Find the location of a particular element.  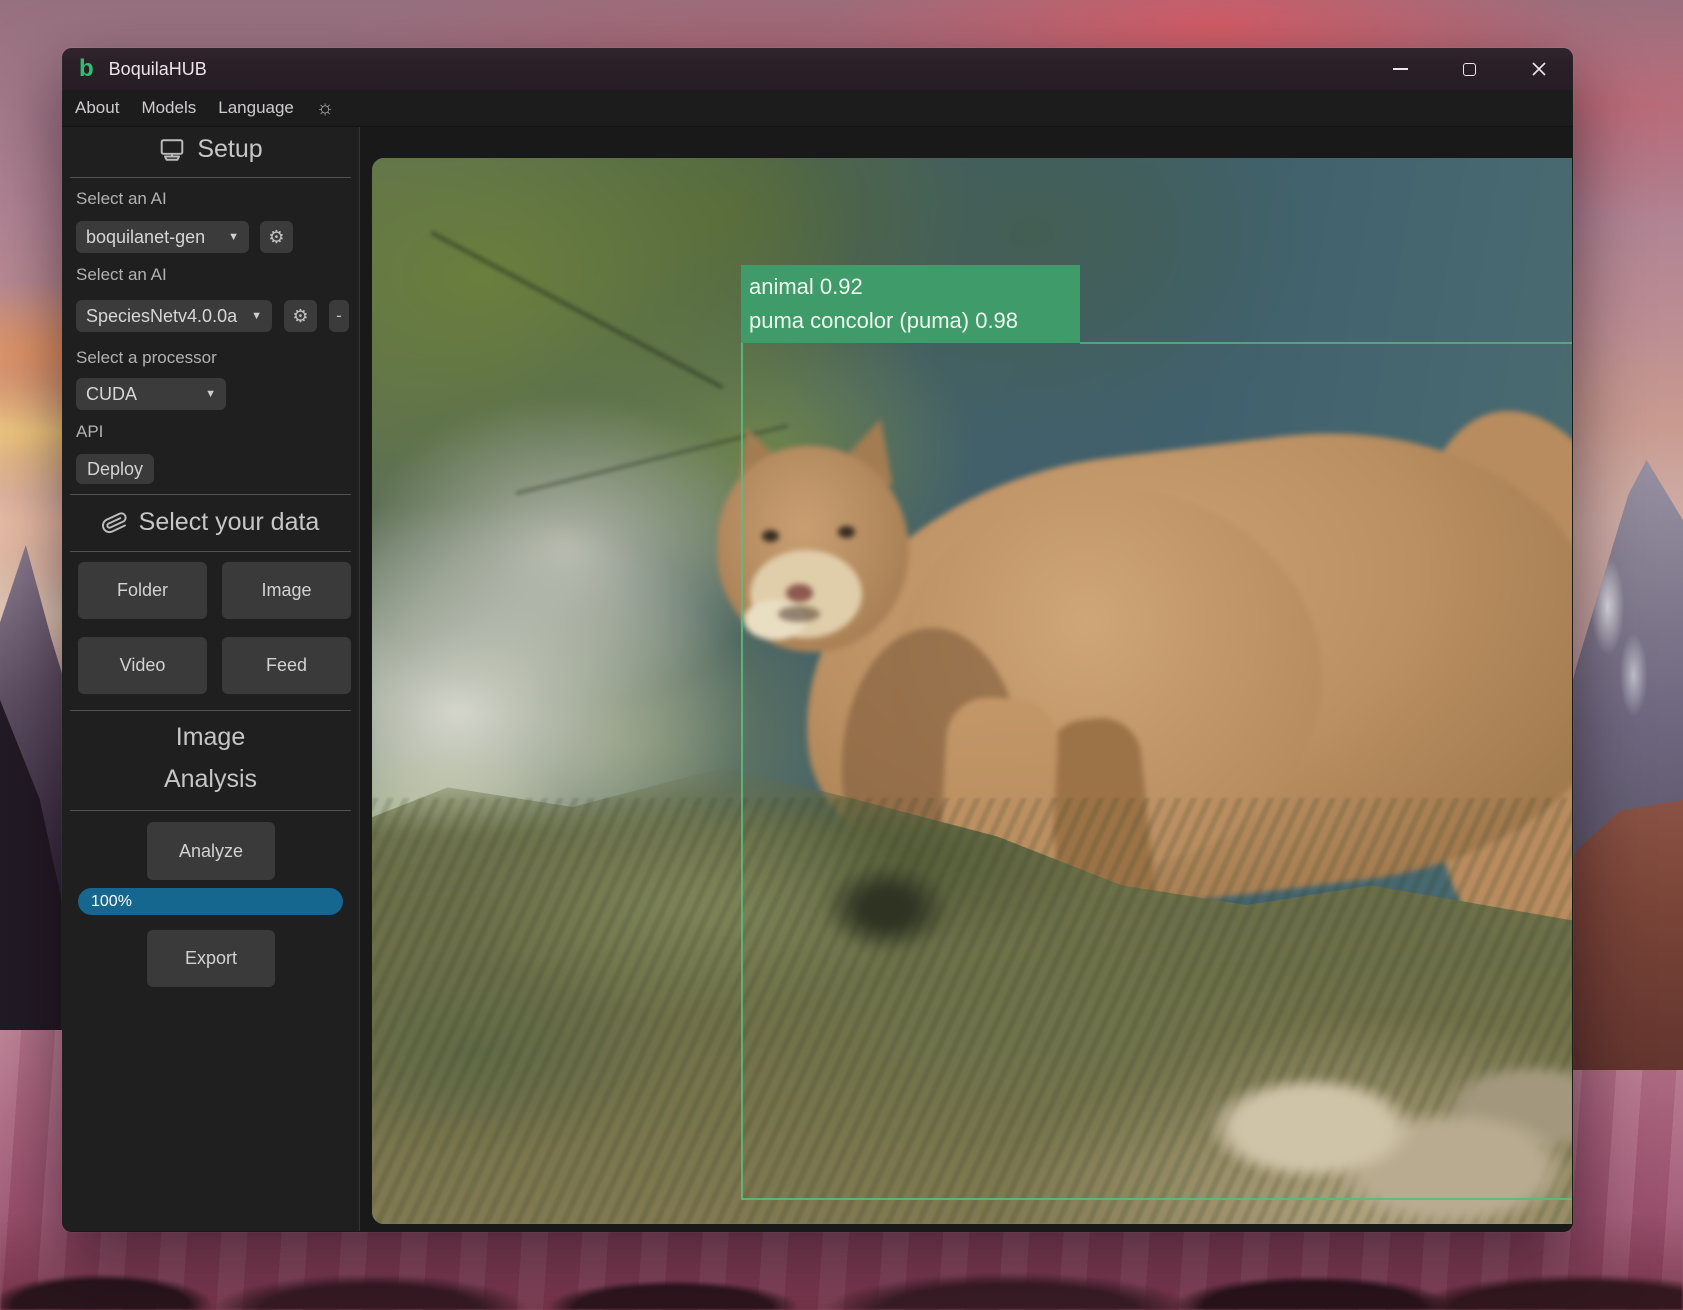

puma-nose is located at coordinates (799, 593).